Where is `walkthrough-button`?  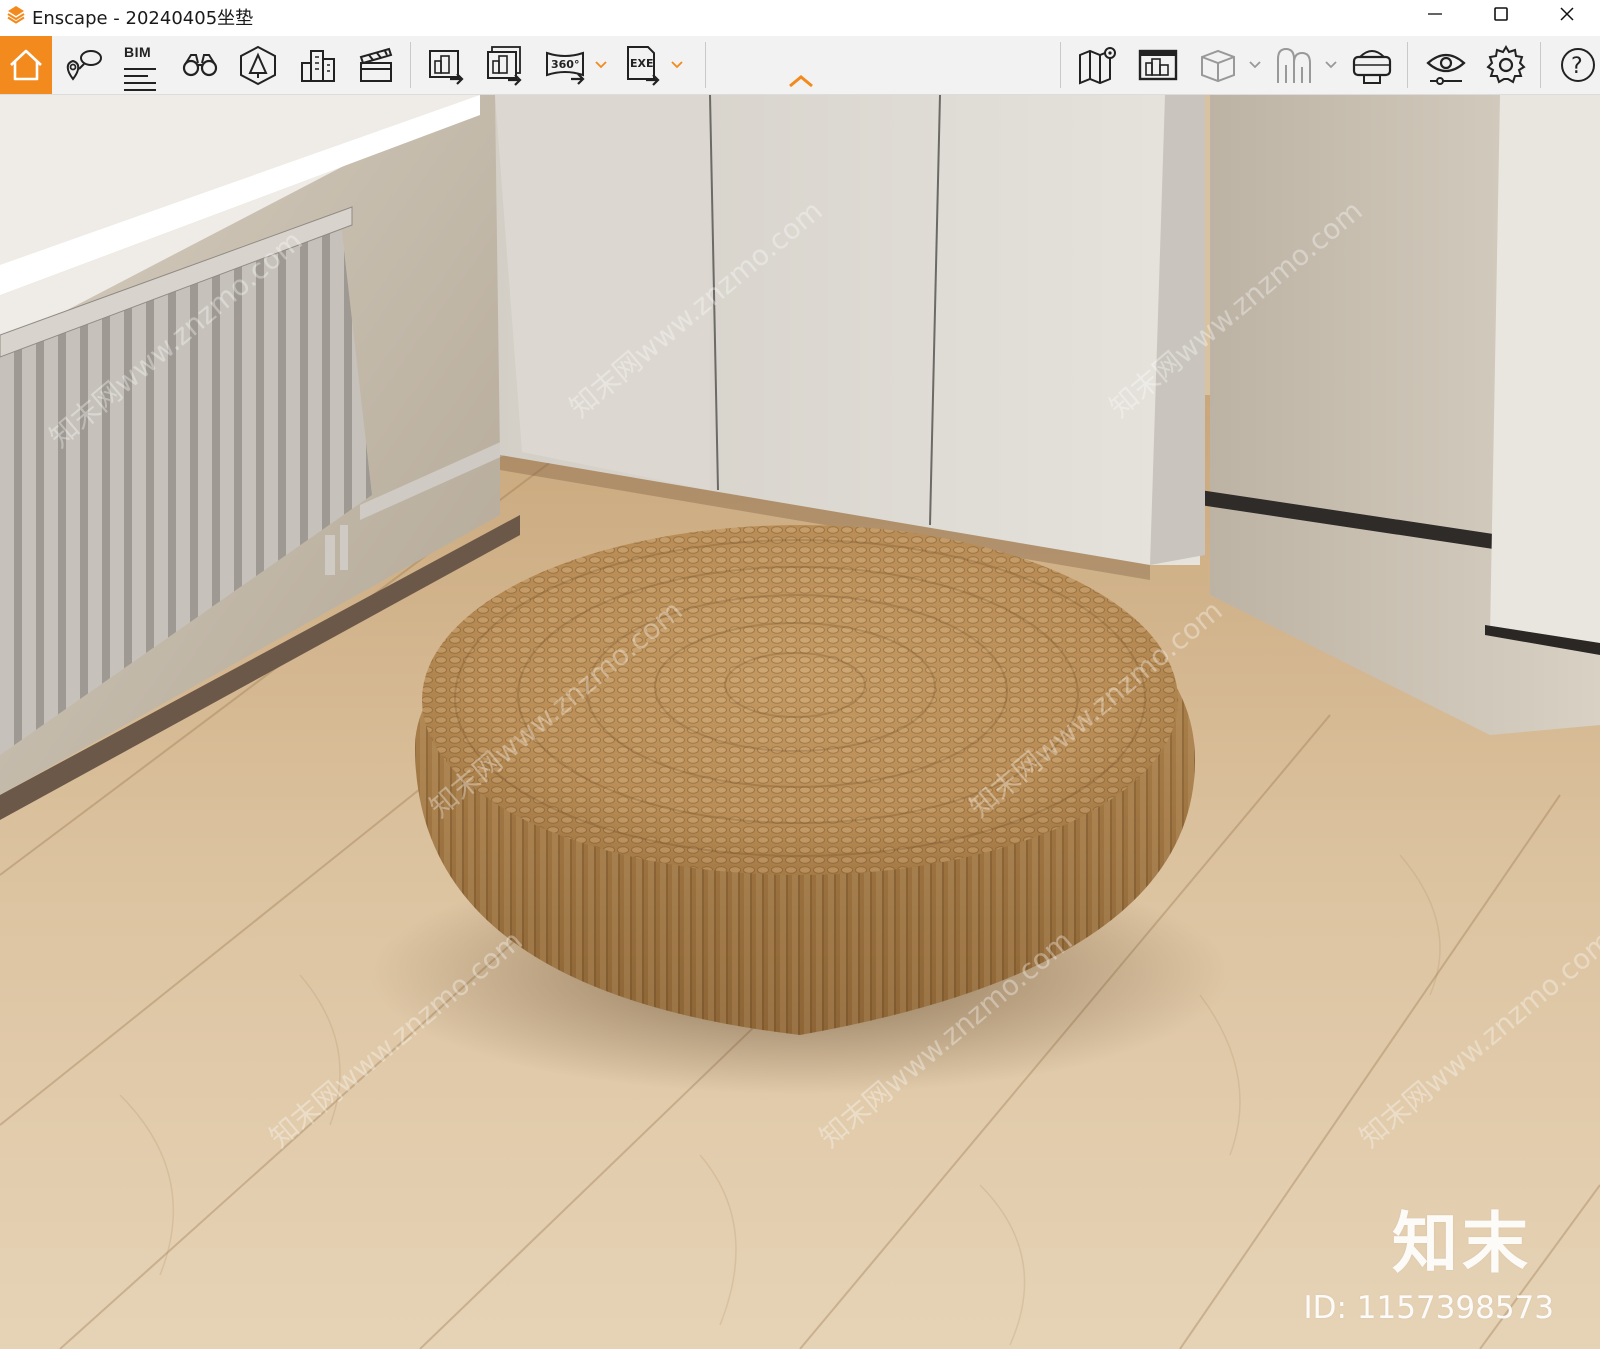
walkthrough-button is located at coordinates (1294, 65).